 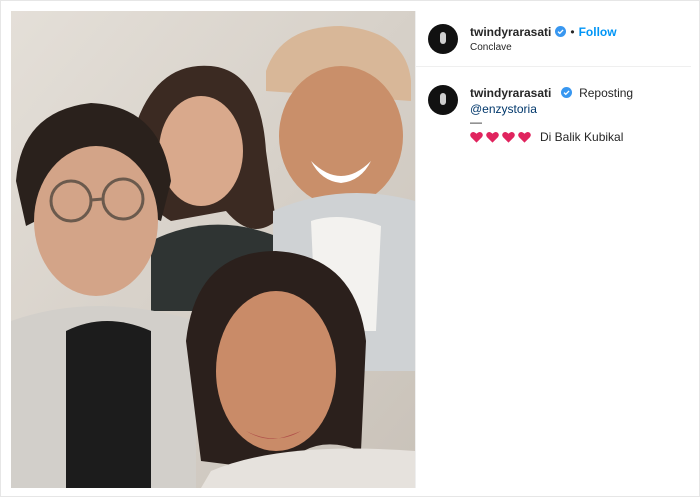 I want to click on post-header: twindyrarasati • Follow Conclave, so click(x=553, y=39).